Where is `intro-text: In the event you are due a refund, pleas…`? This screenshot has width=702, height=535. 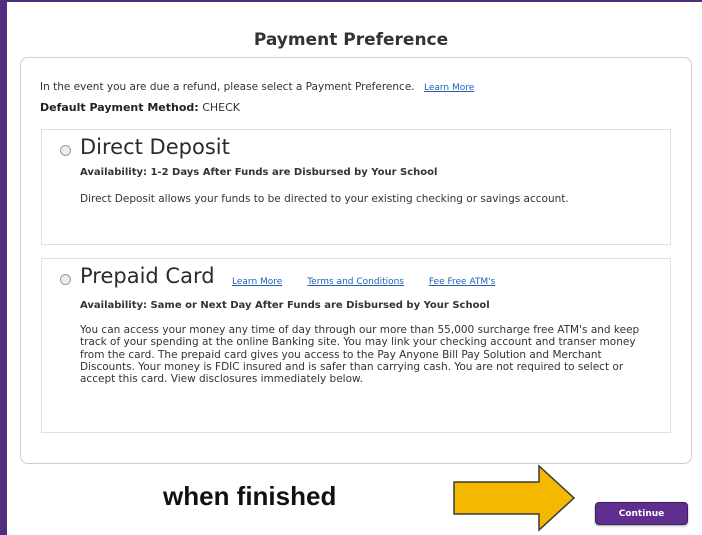 intro-text: In the event you are due a refund, pleas… is located at coordinates (227, 87).